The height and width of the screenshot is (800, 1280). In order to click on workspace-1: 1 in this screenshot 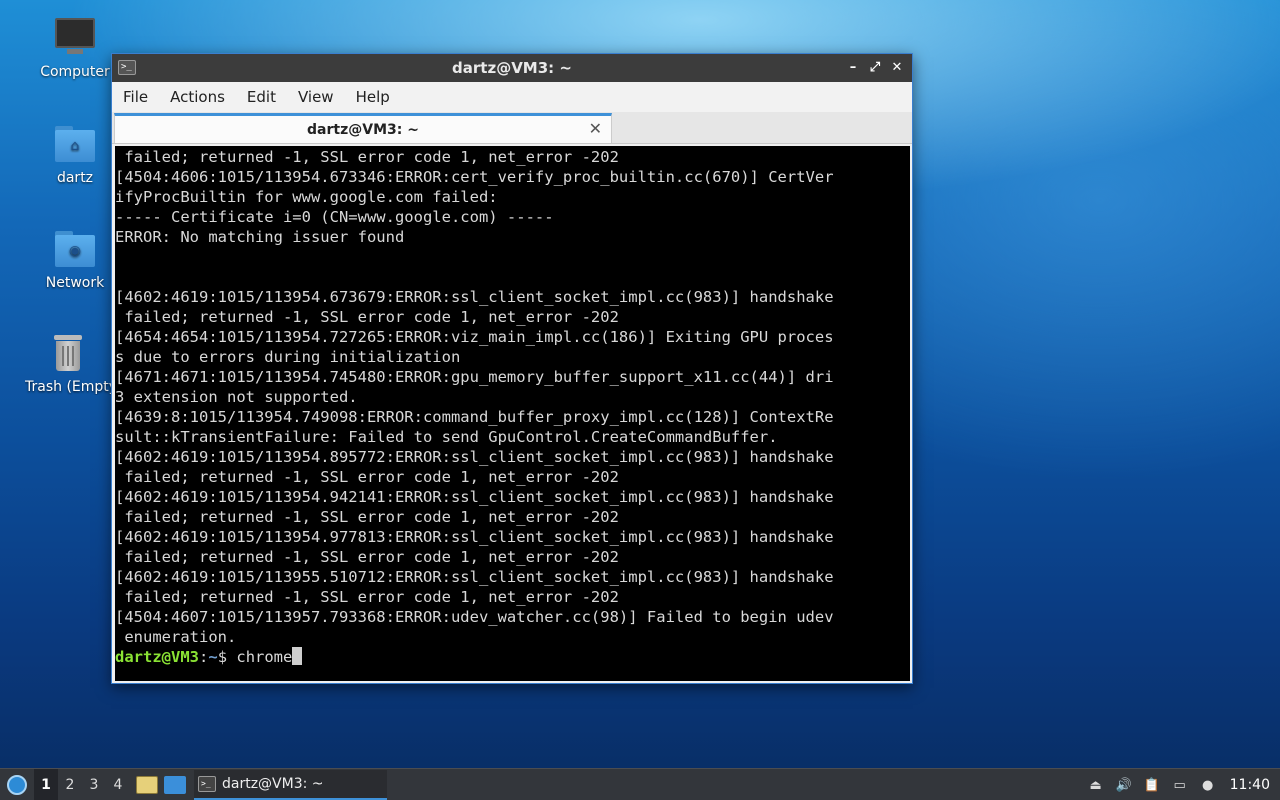, I will do `click(46, 784)`.